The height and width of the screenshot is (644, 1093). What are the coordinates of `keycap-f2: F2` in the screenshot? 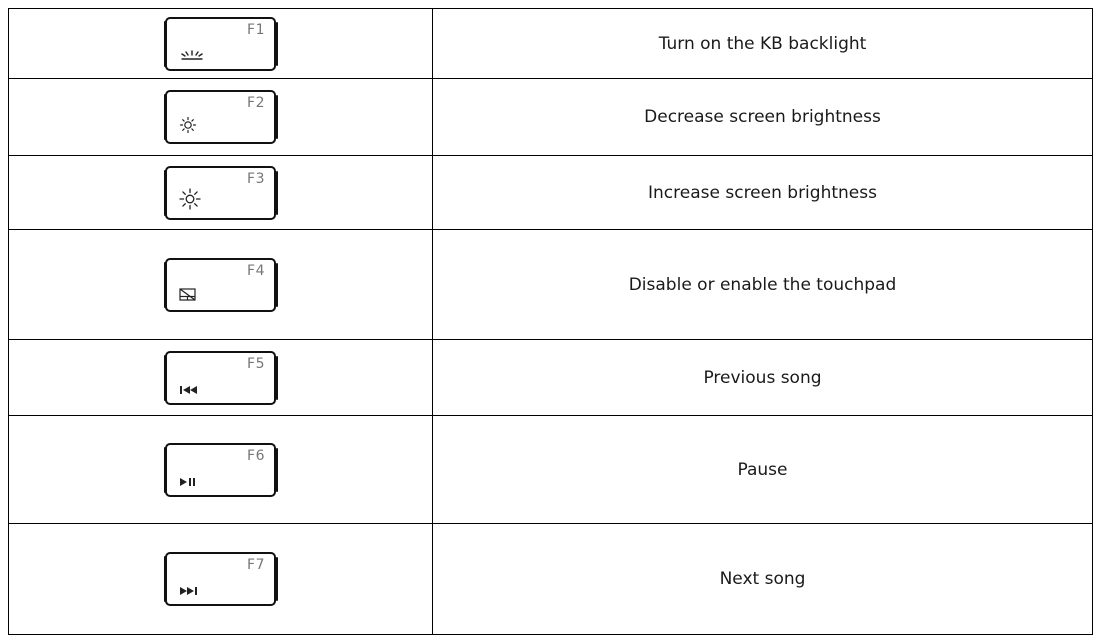 It's located at (221, 117).